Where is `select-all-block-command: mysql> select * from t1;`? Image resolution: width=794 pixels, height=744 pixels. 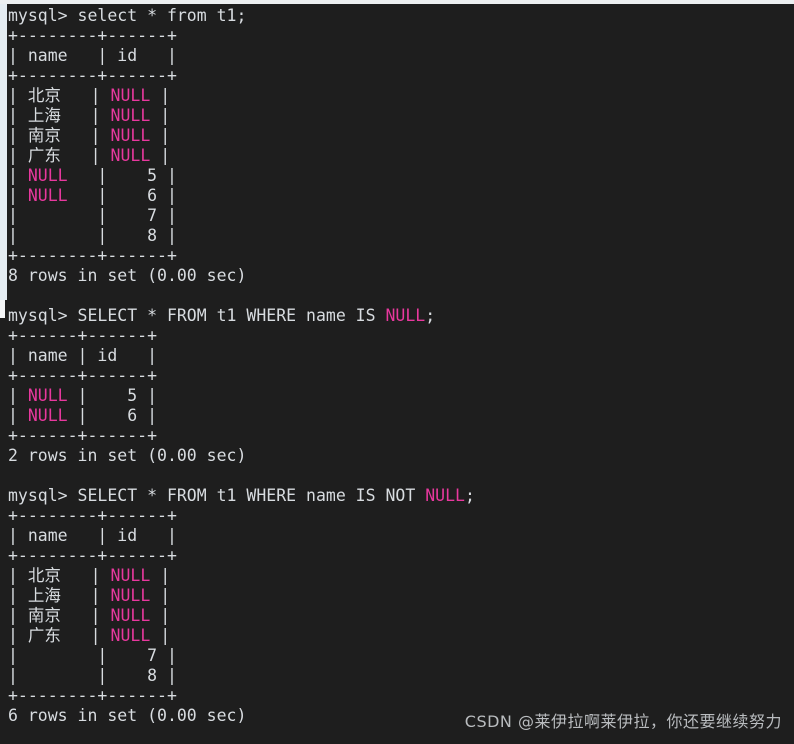 select-all-block-command: mysql> select * from t1; is located at coordinates (397, 16).